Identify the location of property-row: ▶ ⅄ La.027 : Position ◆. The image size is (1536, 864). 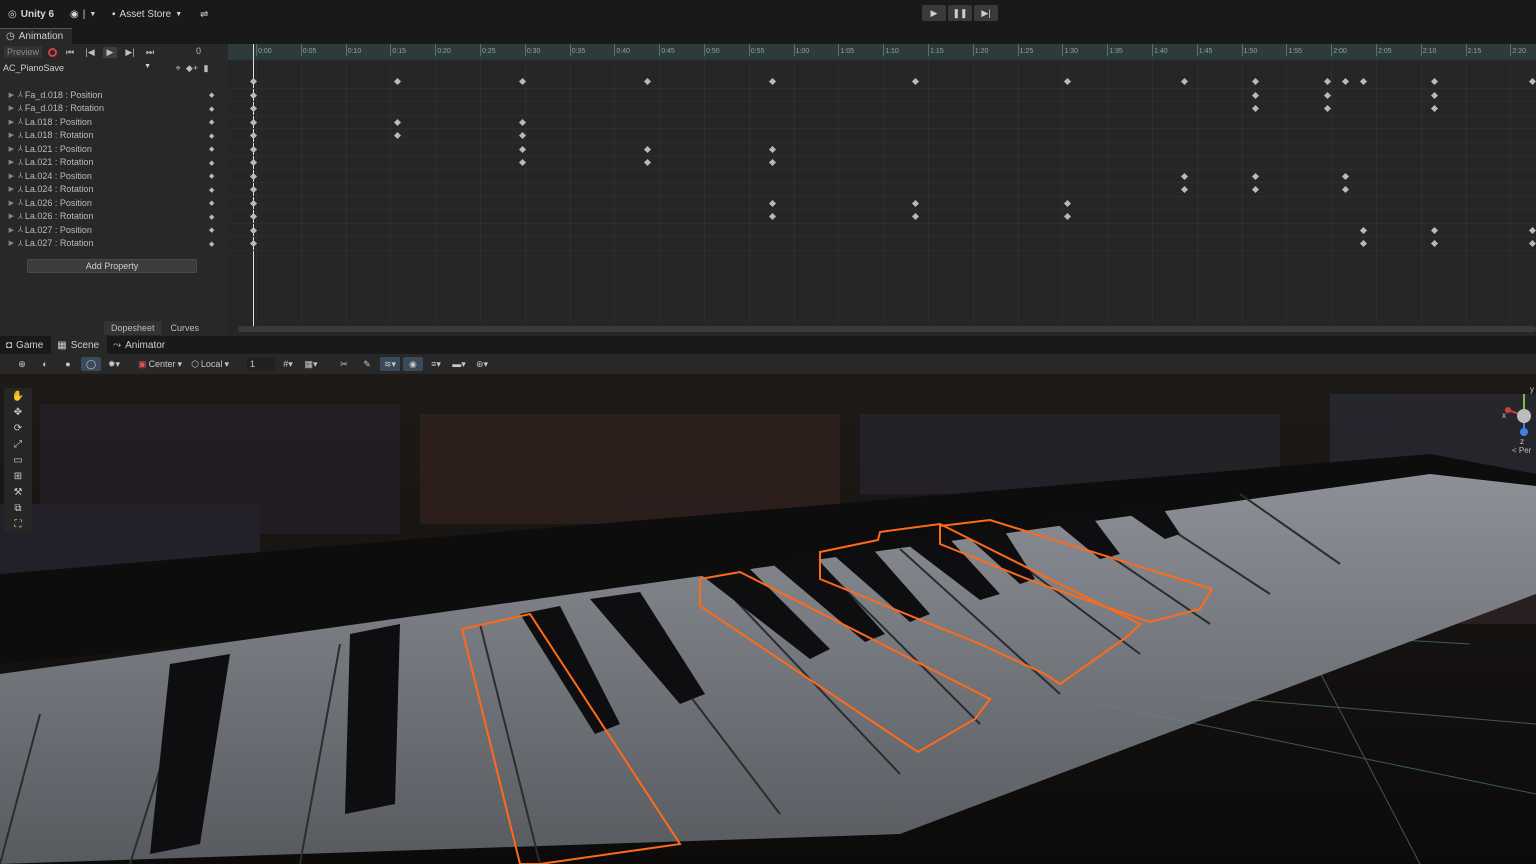
(114, 230).